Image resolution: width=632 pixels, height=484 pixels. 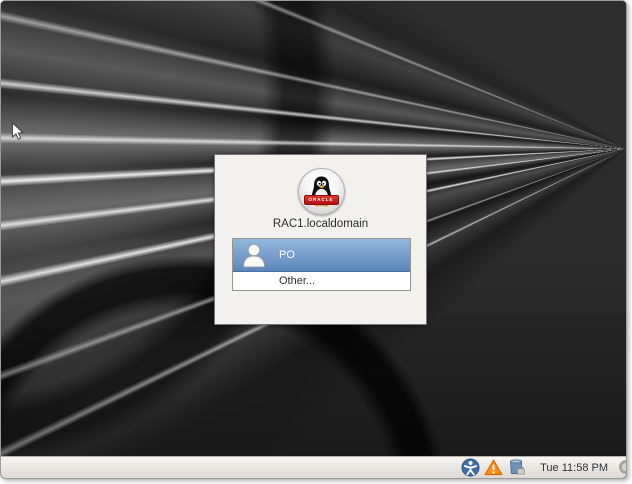 I want to click on panel-clock: Tue 11:58 PM, so click(x=574, y=467).